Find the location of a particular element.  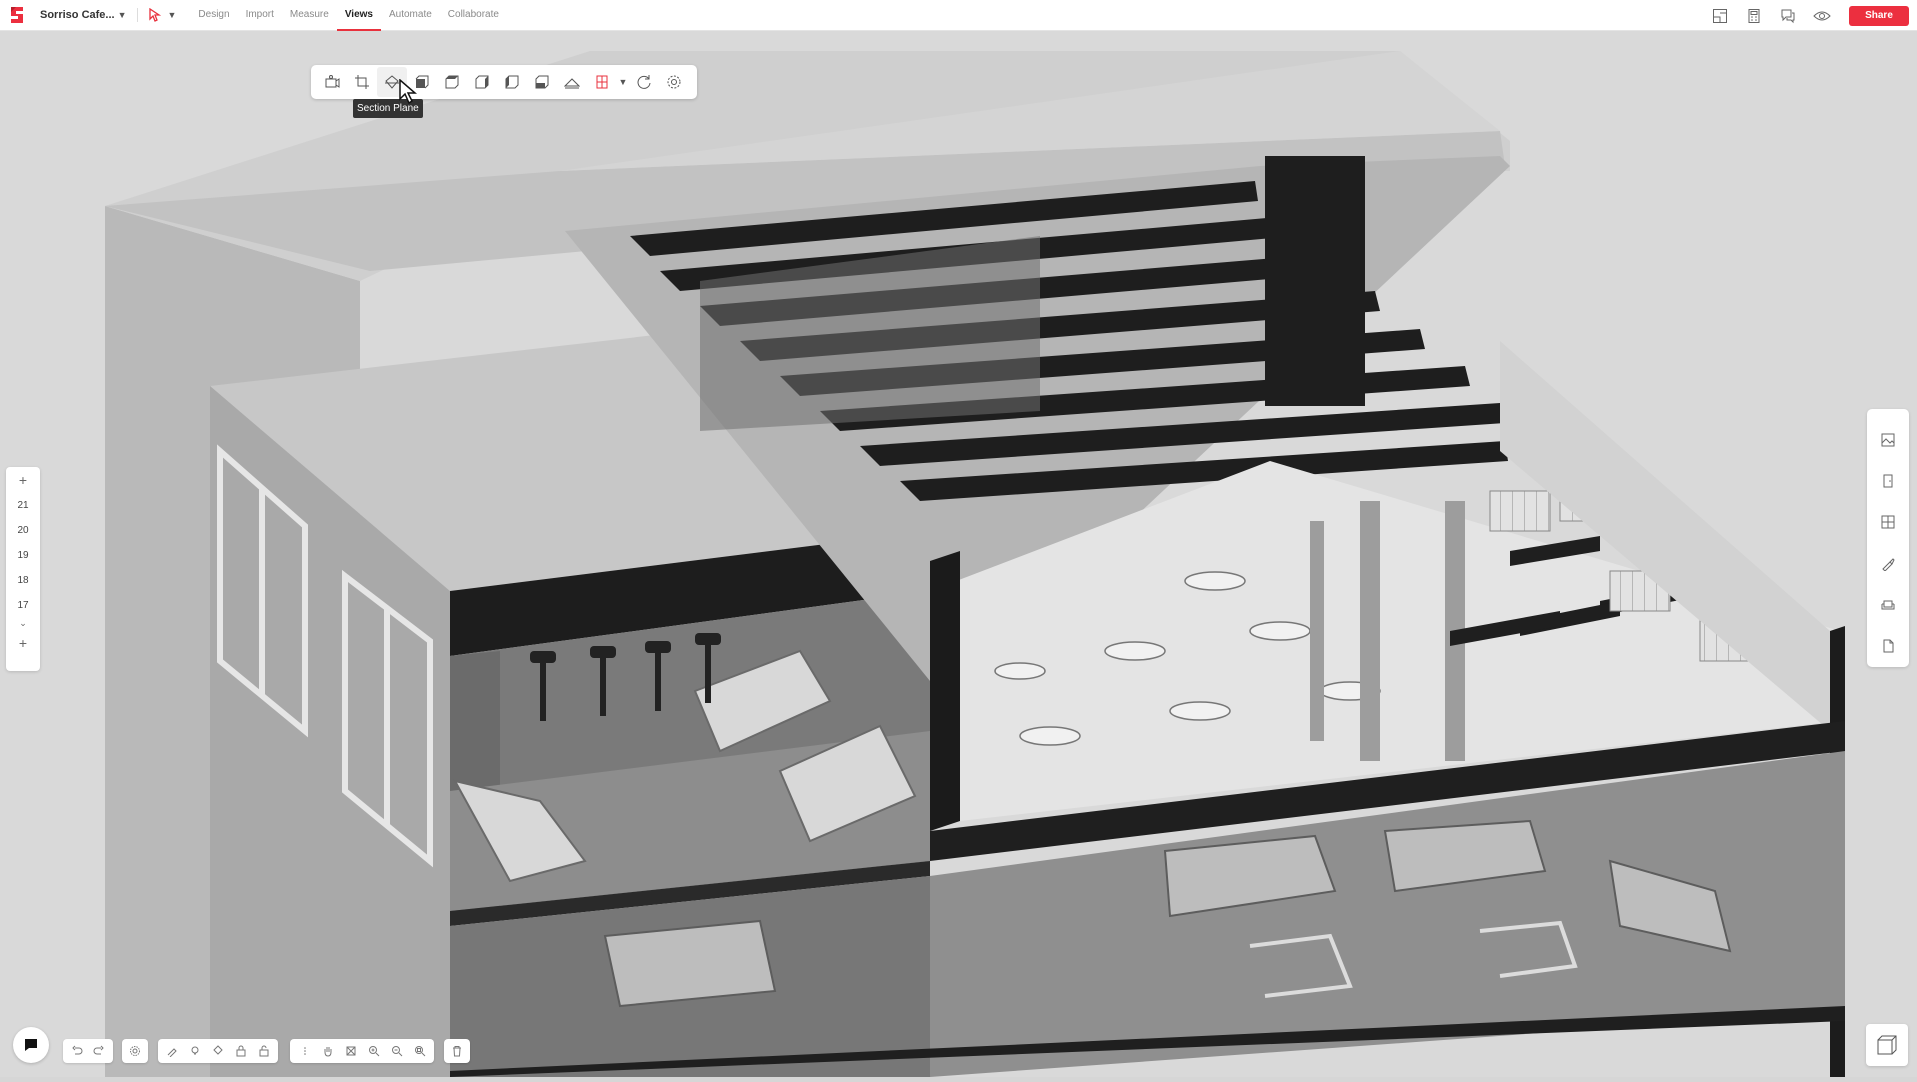

cube-left-button is located at coordinates (452, 82).